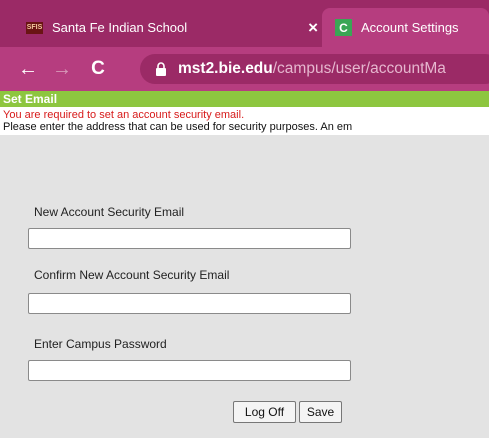  I want to click on tab-santa-fe-indian-school: SFIS Santa Fe Indian School ×, so click(172, 27).